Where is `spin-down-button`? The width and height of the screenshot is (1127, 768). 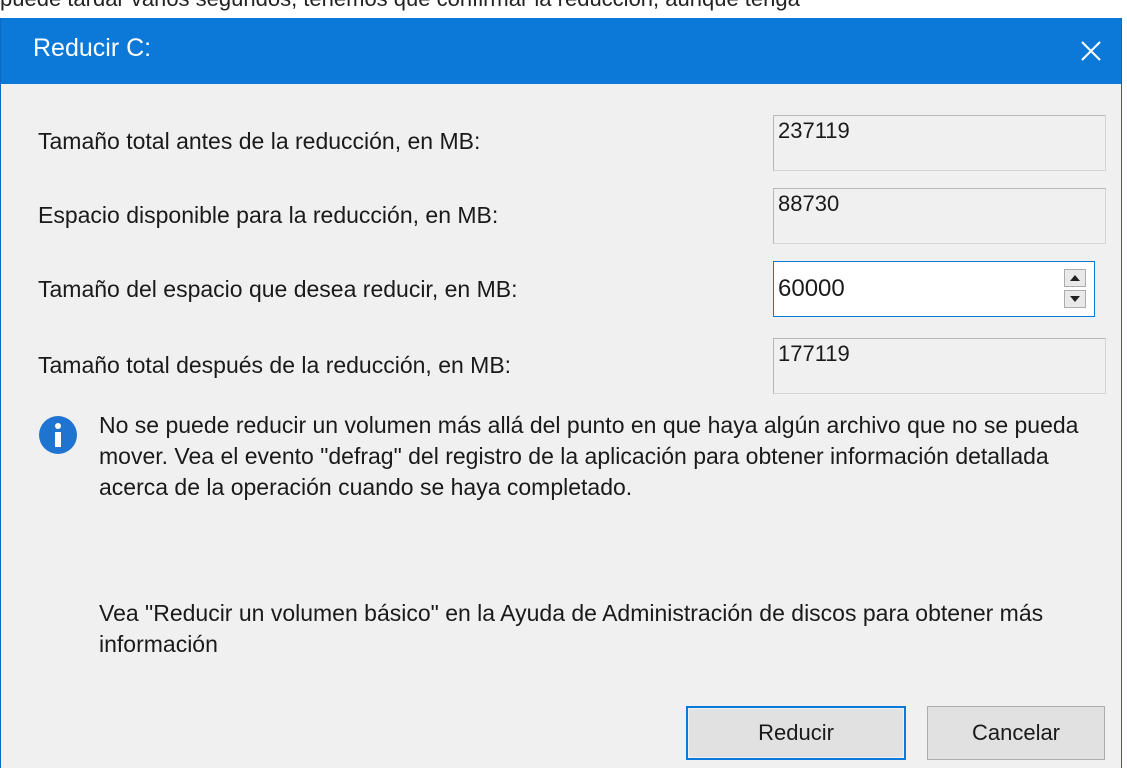 spin-down-button is located at coordinates (1075, 299).